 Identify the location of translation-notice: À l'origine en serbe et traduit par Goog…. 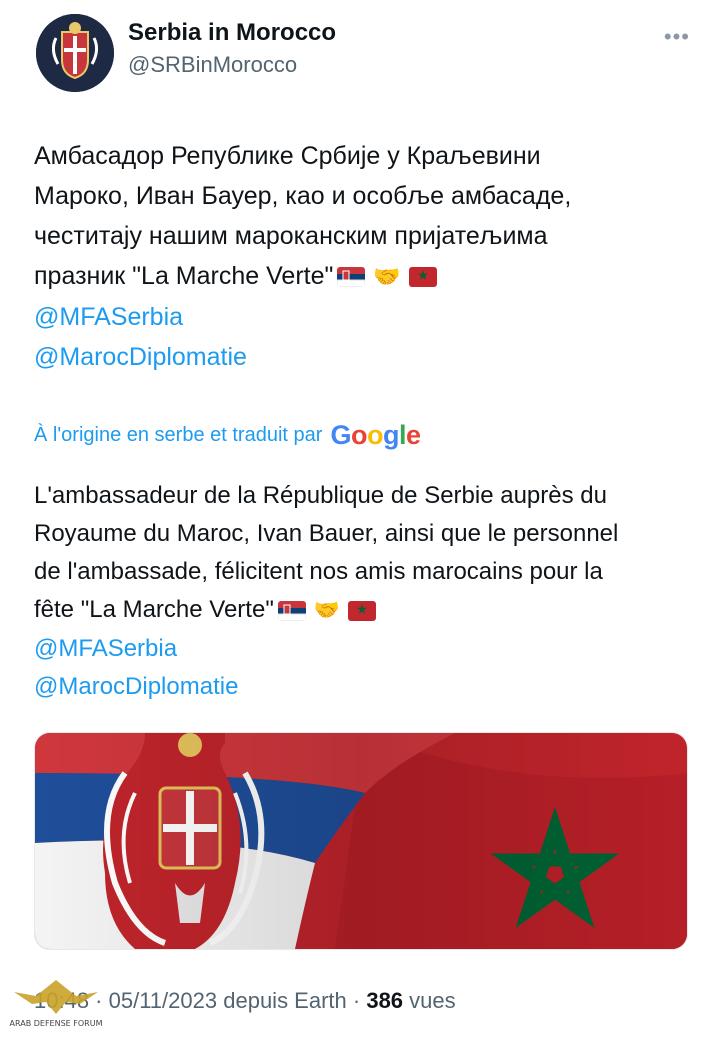
(227, 435).